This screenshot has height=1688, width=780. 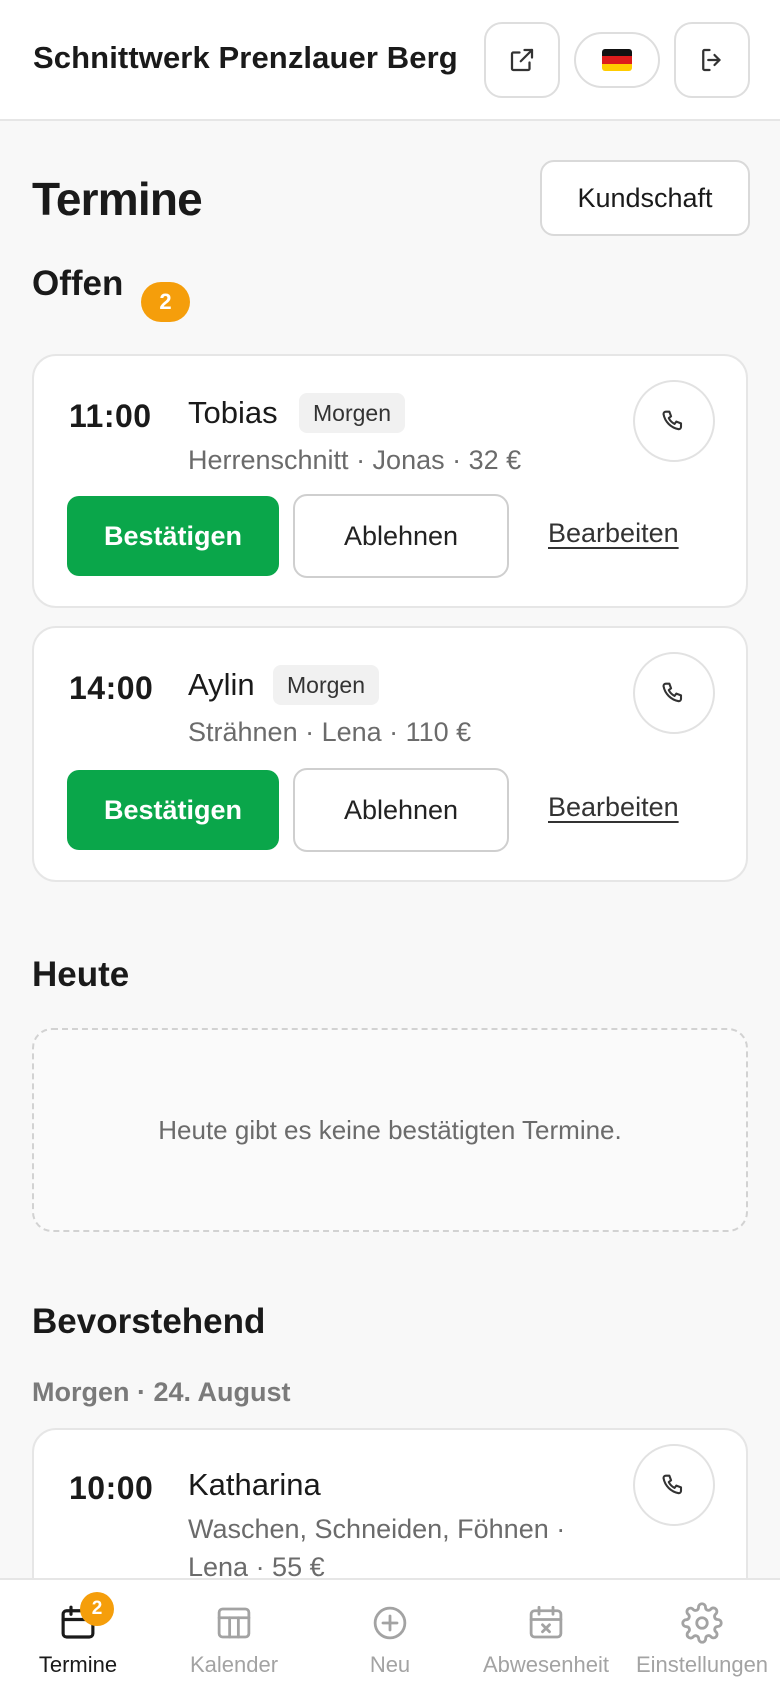 What do you see at coordinates (546, 1664) in the screenshot?
I see `nav-label: Abwesenheit` at bounding box center [546, 1664].